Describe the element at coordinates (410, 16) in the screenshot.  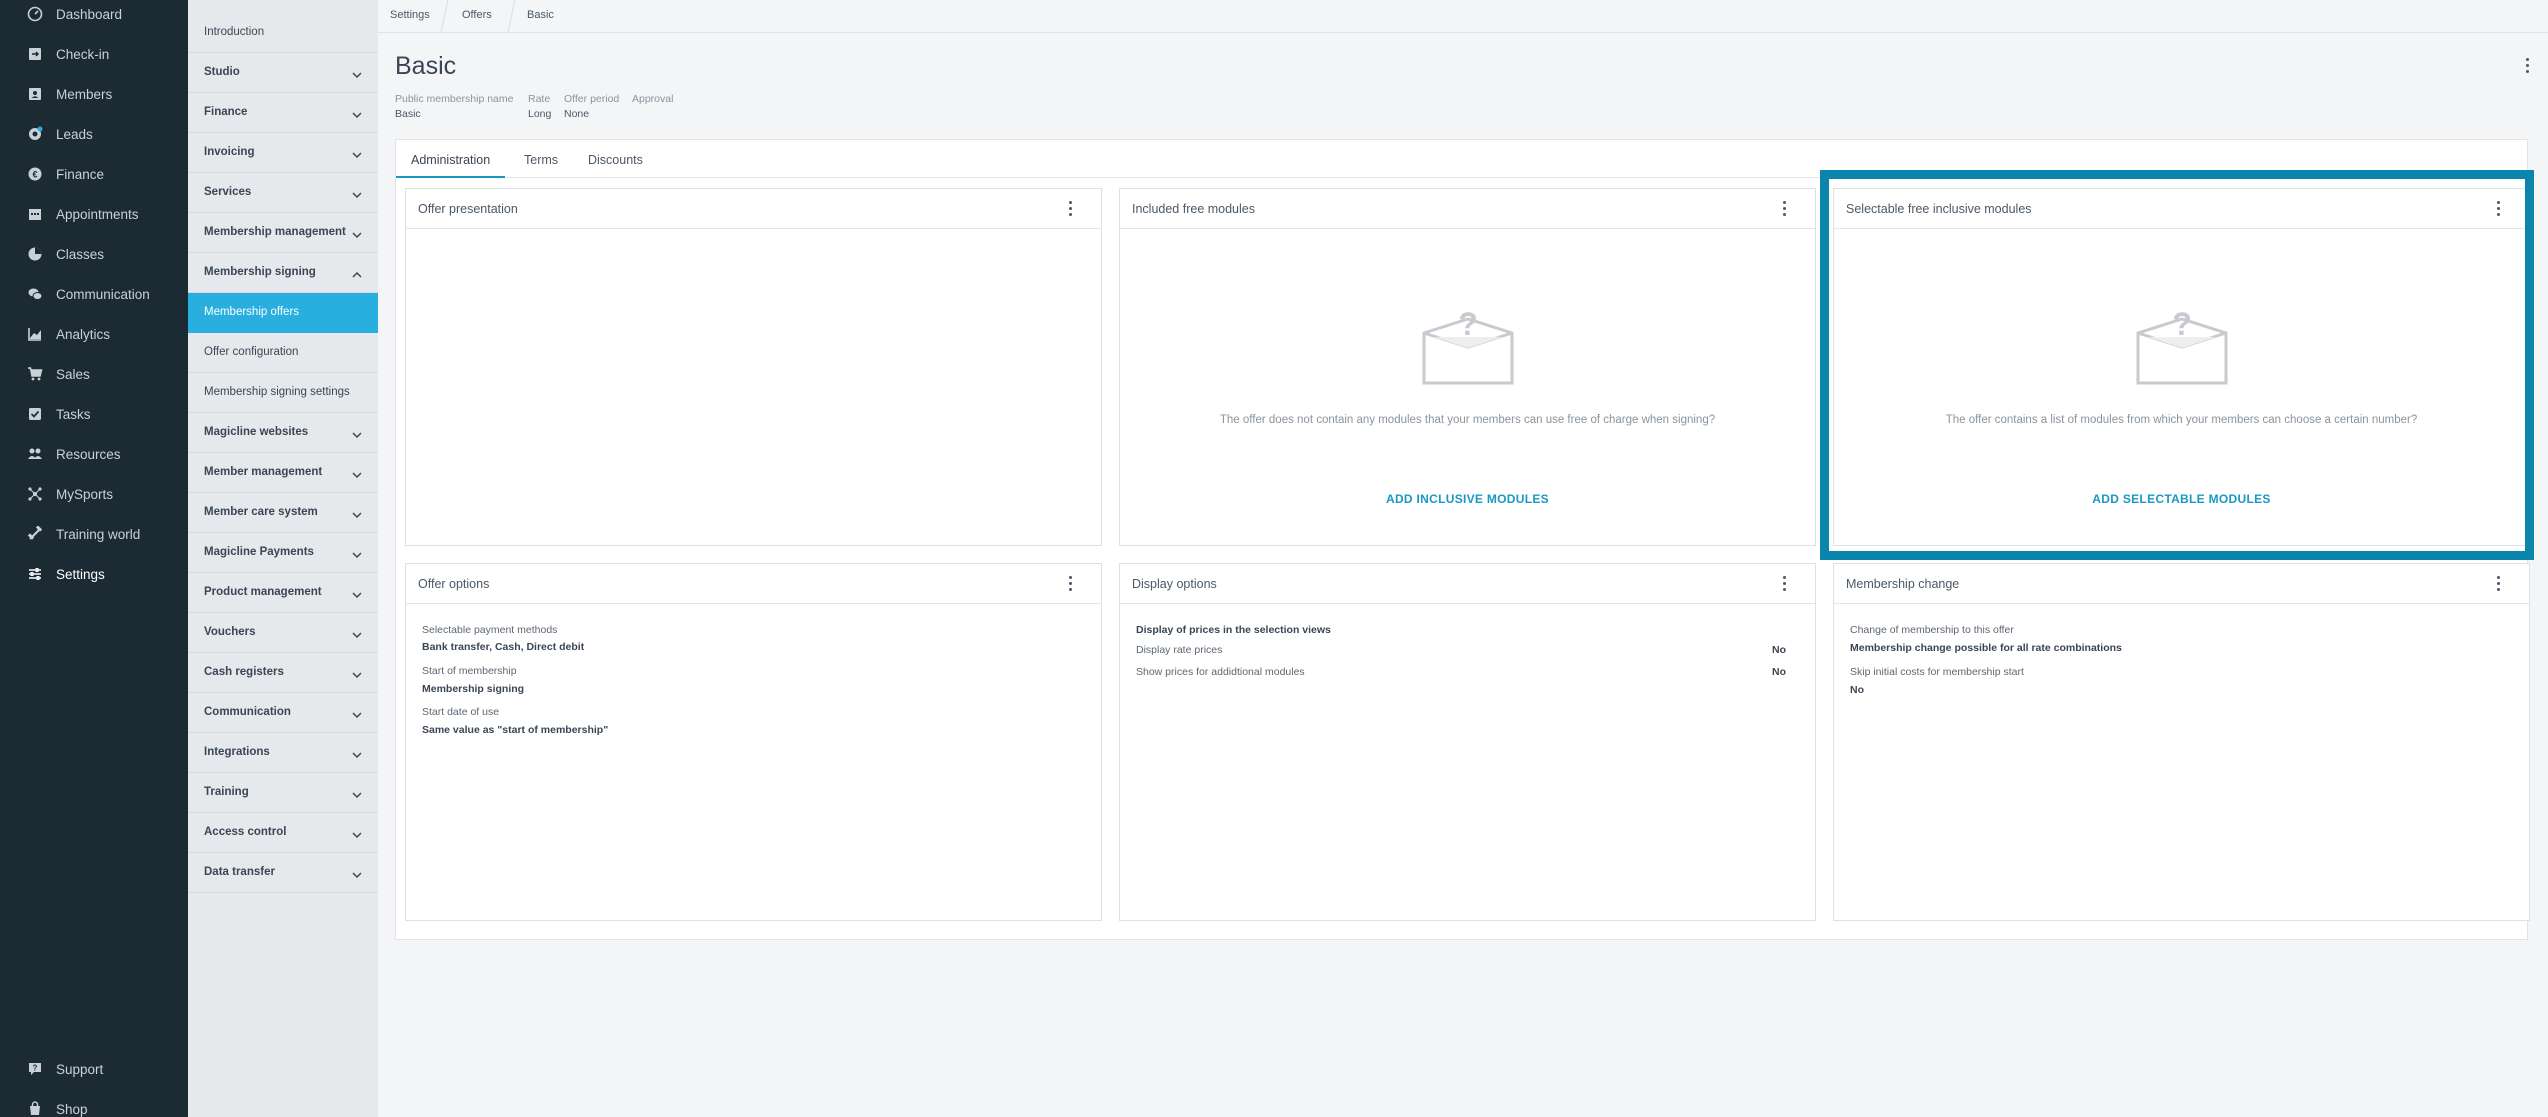
I see `breadcrumb-settings: Settings` at that location.